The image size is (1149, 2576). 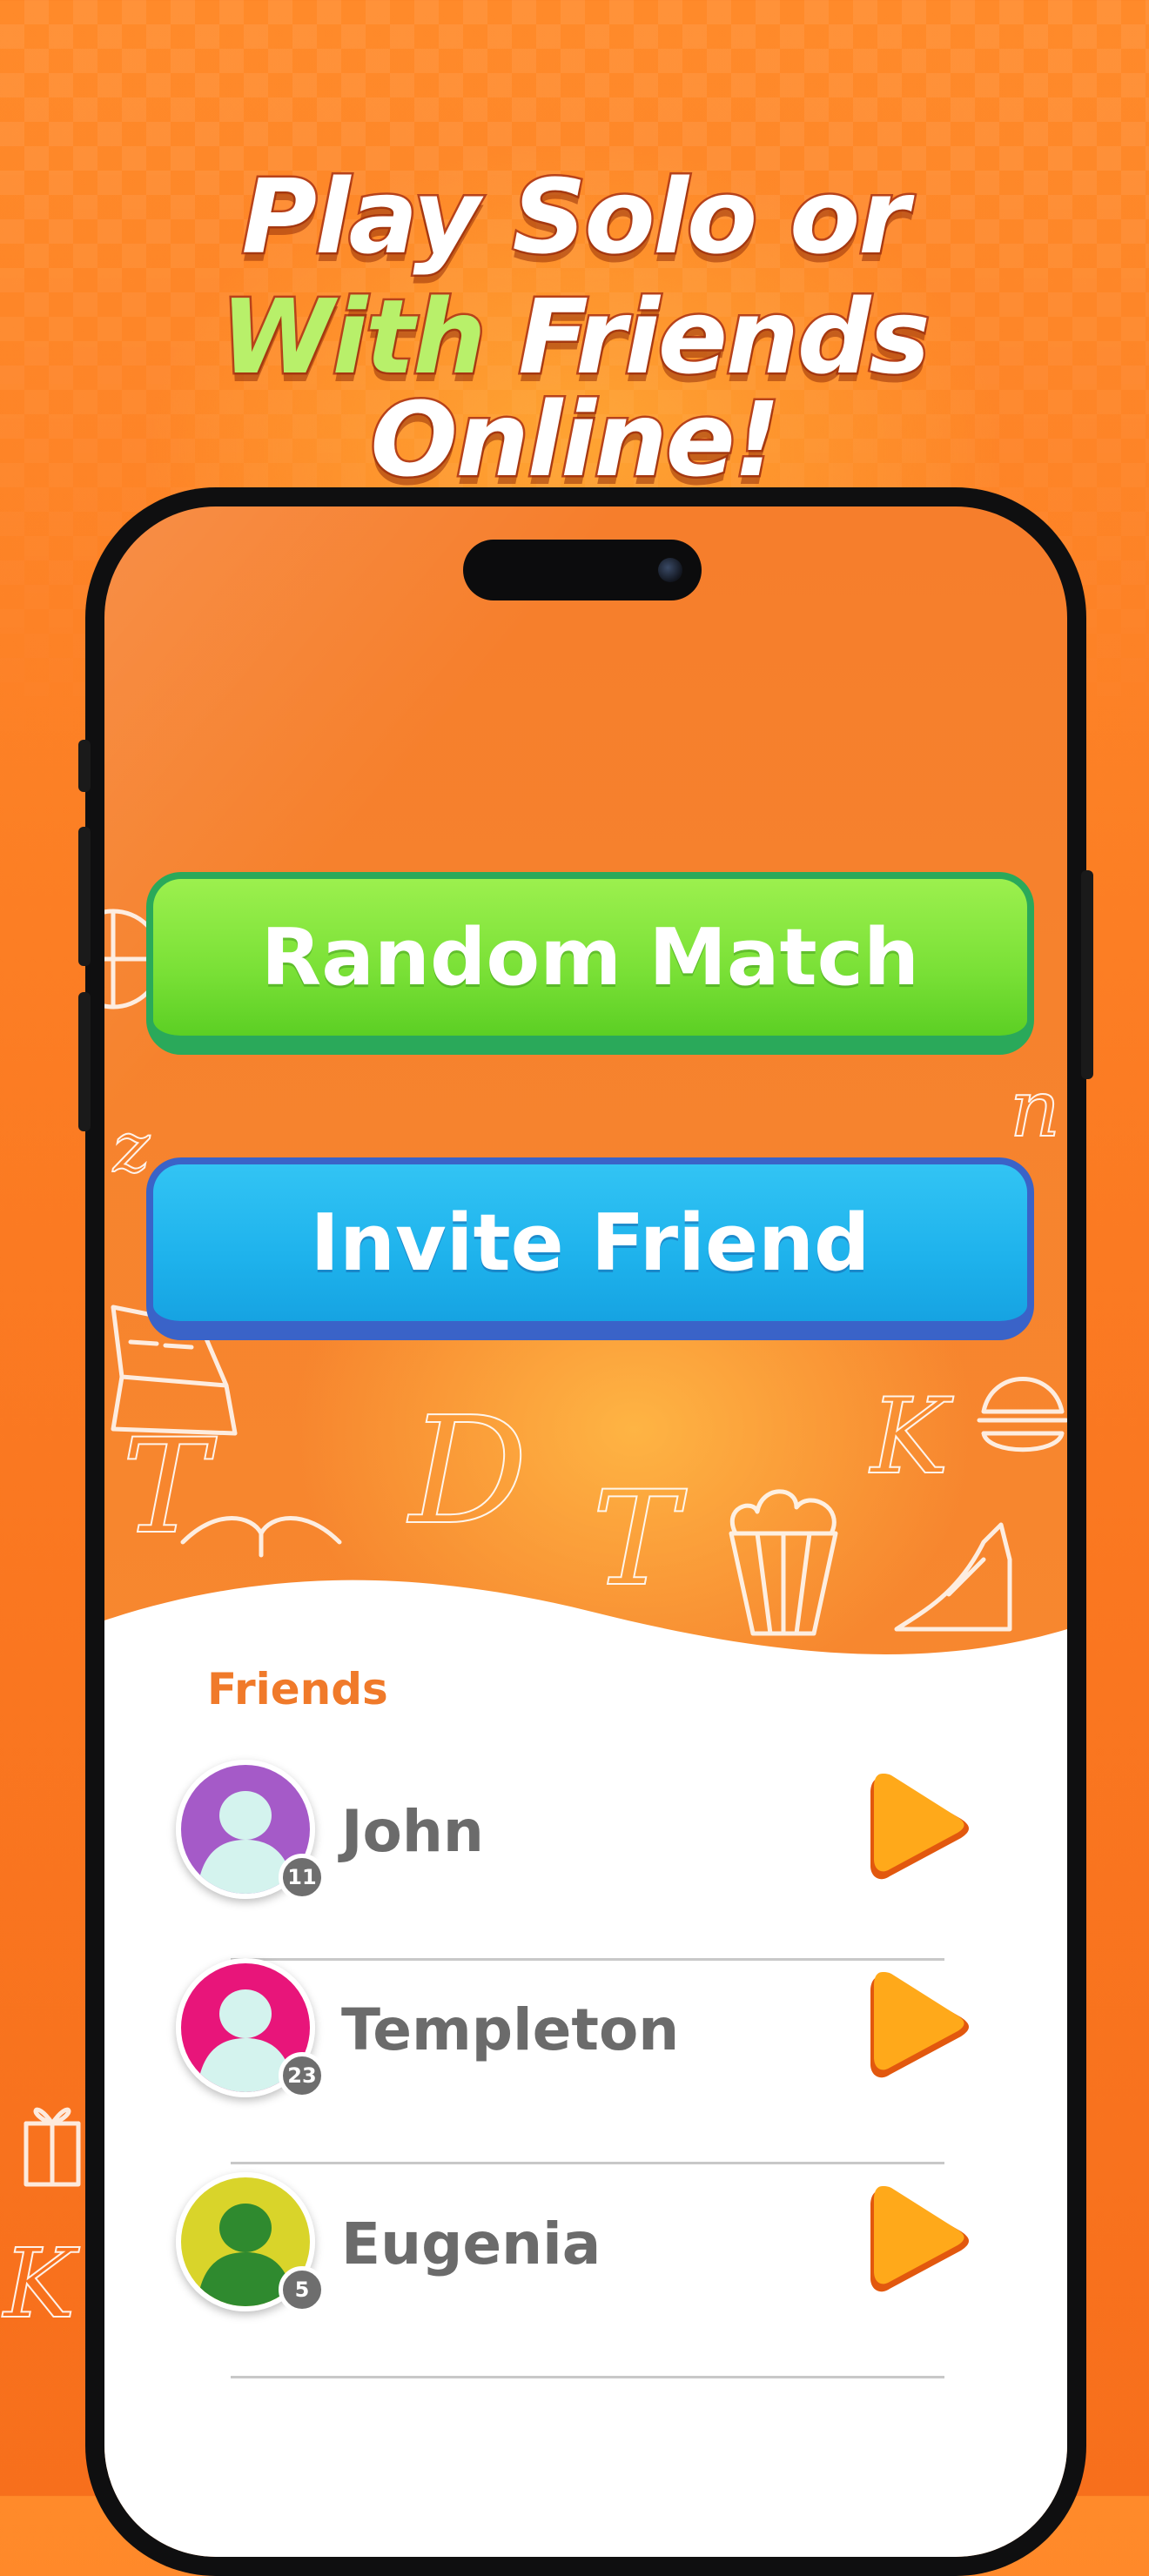 I want to click on doodle-letter: n, so click(x=1035, y=1110).